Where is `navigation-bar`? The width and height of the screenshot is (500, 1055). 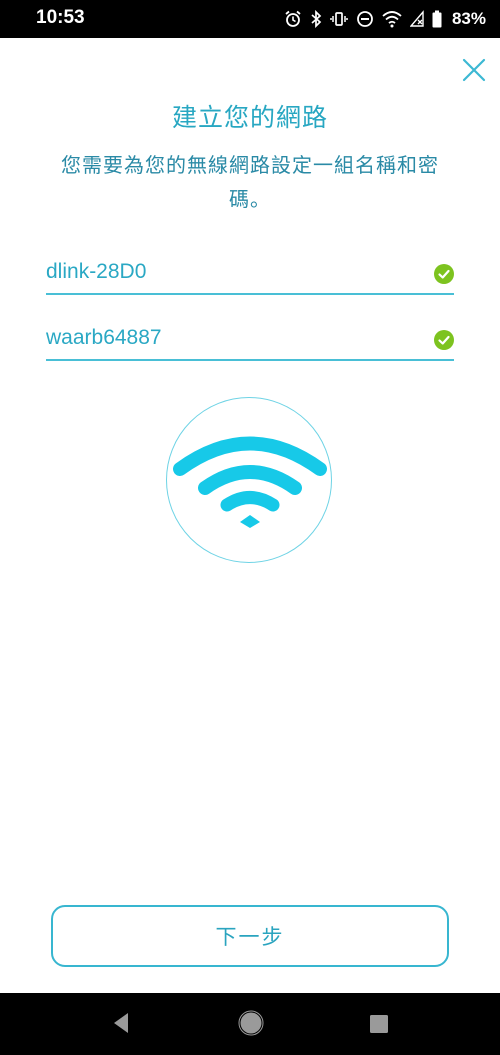 navigation-bar is located at coordinates (250, 1024).